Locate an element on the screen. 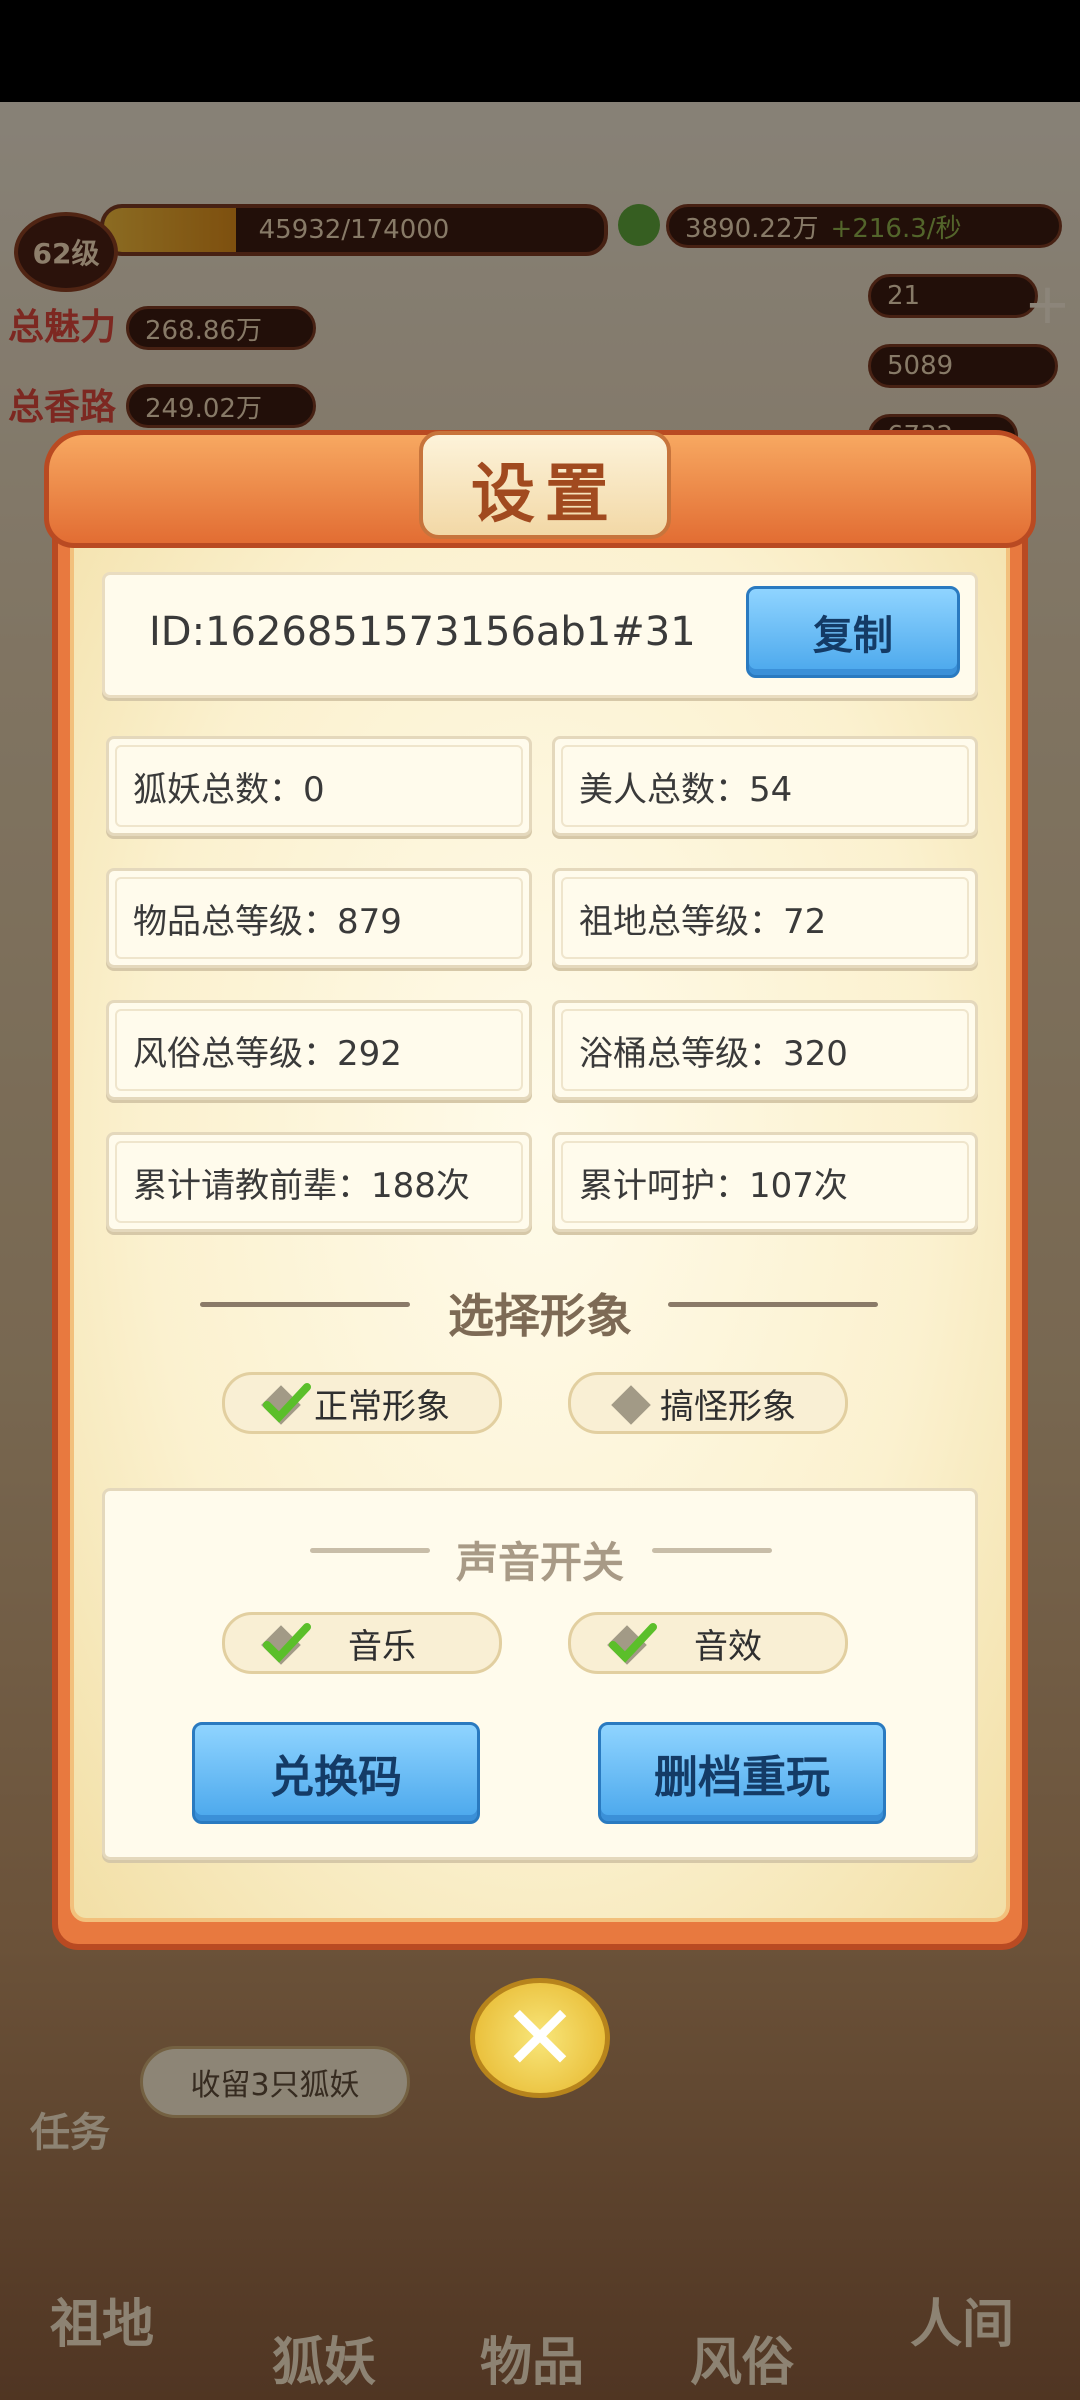  appearance-funny-option: 搞怪形象 is located at coordinates (708, 1403).